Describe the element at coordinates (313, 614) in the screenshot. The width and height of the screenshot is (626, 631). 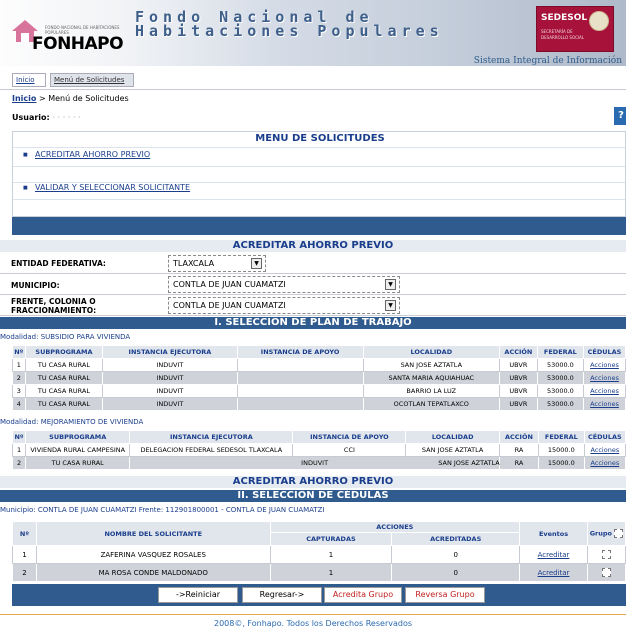
I see `footer-divider` at that location.